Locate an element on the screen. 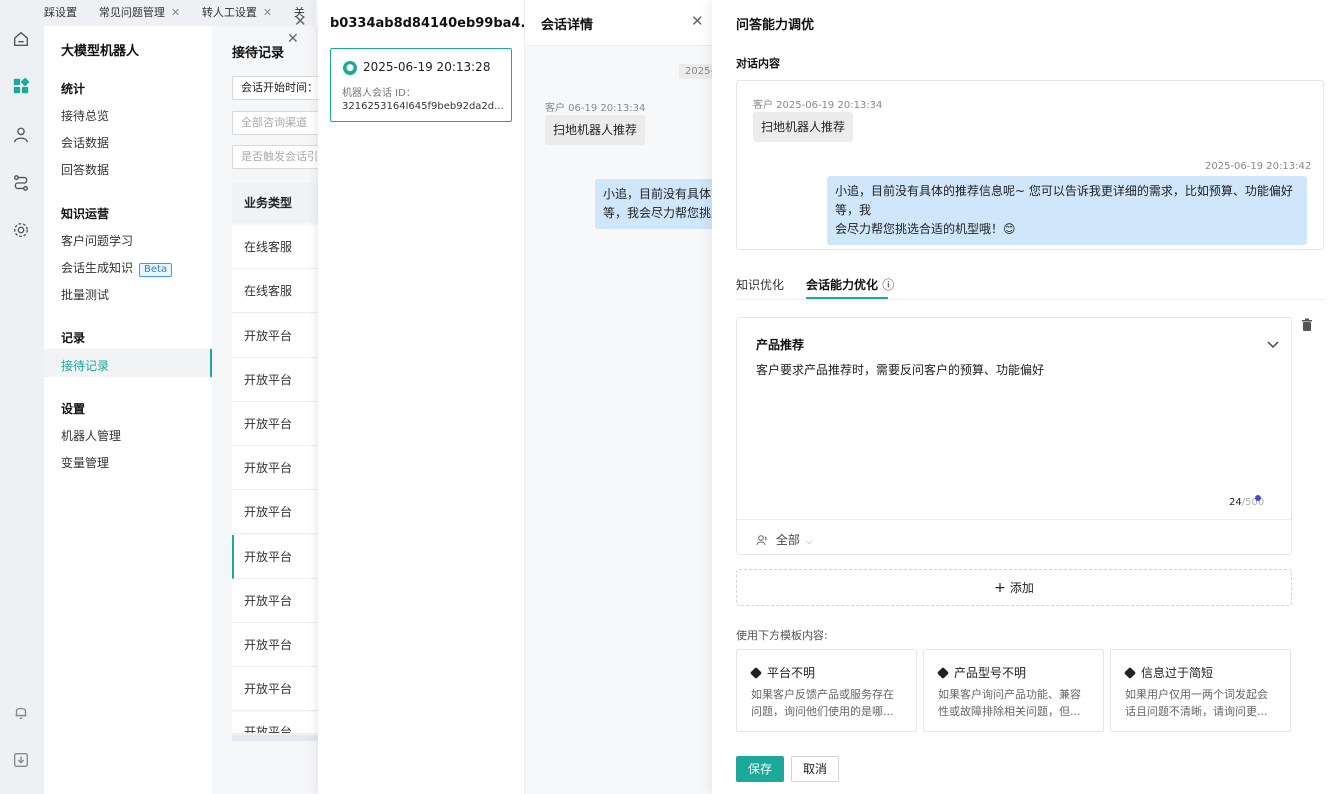  customer-message: 扫地机器人推荐 is located at coordinates (595, 130).